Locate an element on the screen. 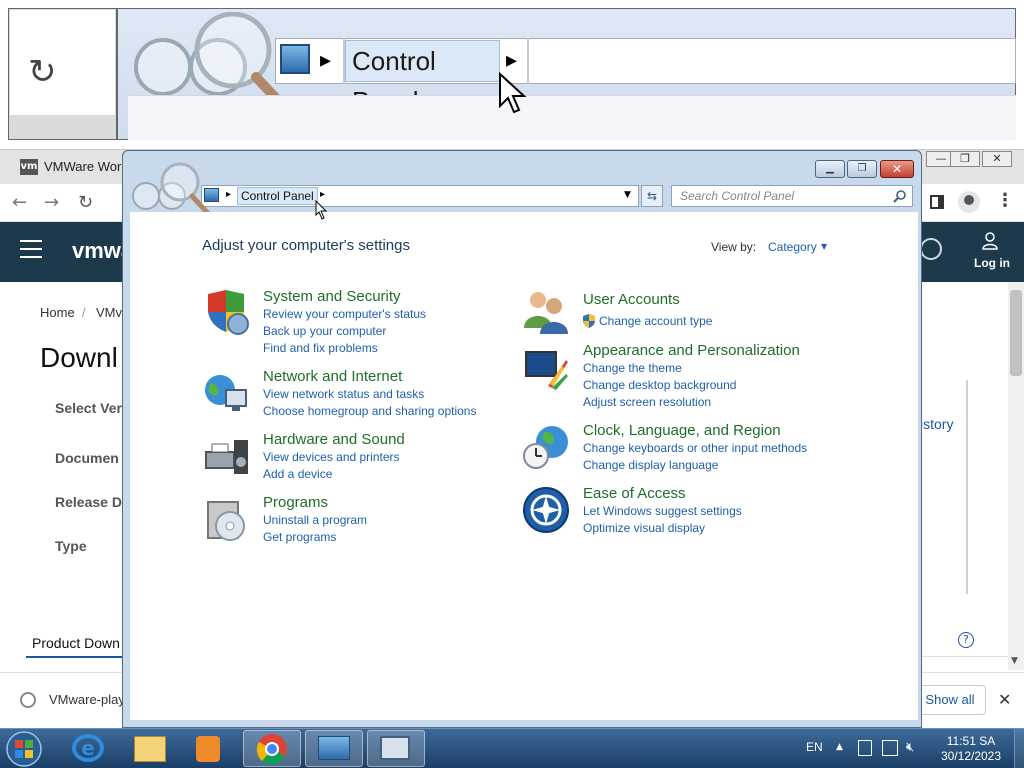  download-item: VMware-play is located at coordinates (87, 699).